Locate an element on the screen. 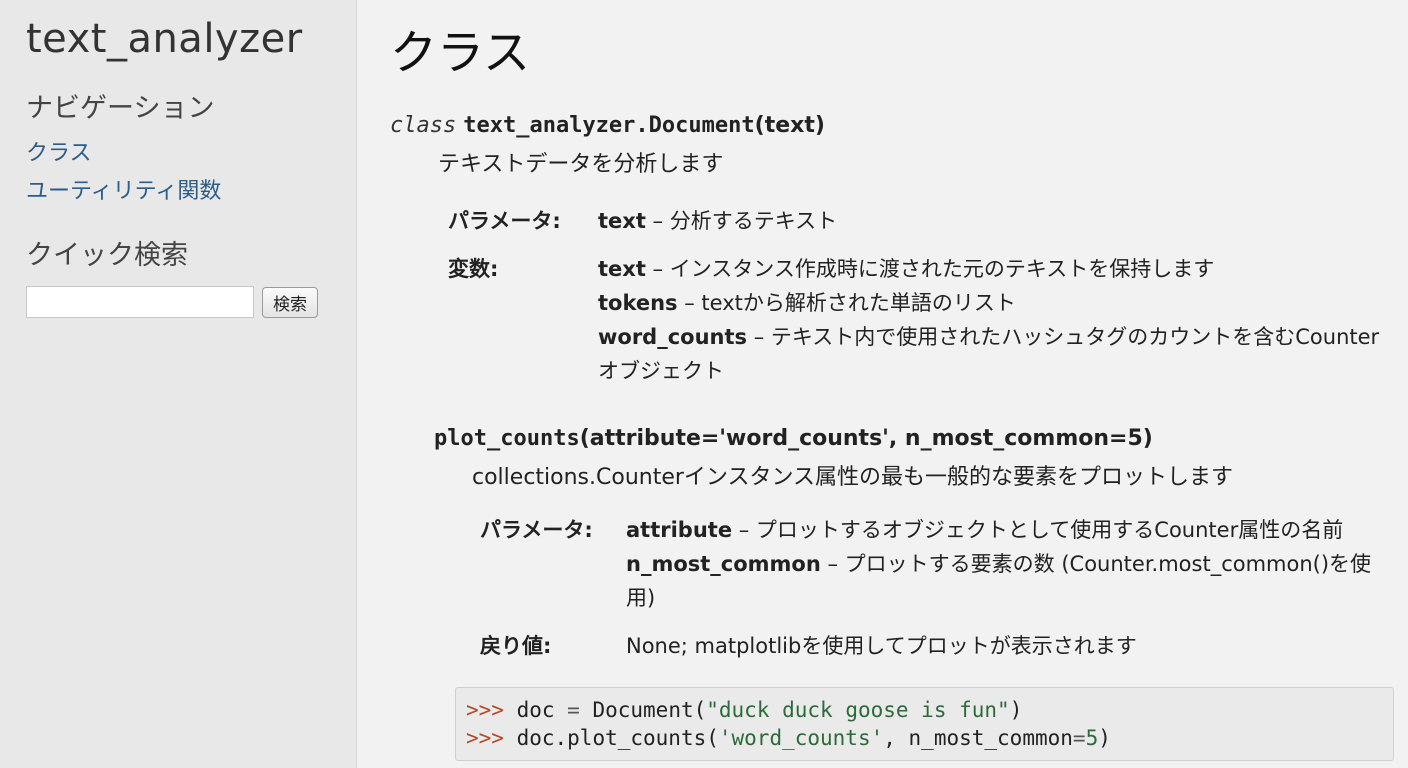  class-keyword: class is located at coordinates (423, 125).